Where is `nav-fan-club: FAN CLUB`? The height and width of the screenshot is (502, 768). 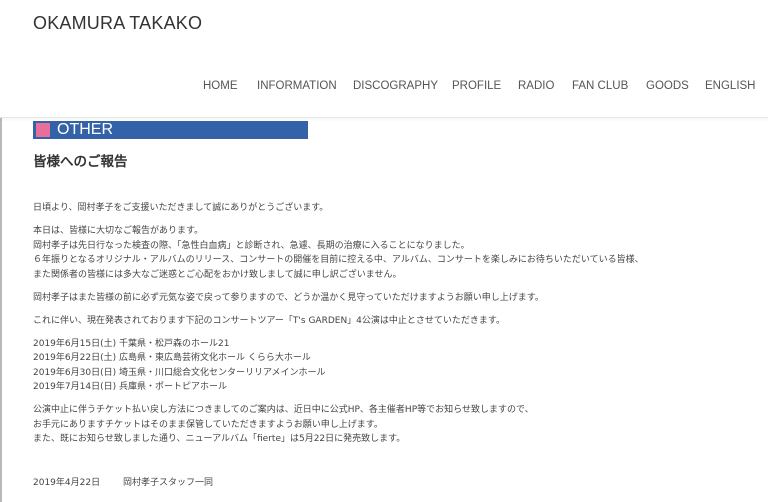 nav-fan-club: FAN CLUB is located at coordinates (600, 86).